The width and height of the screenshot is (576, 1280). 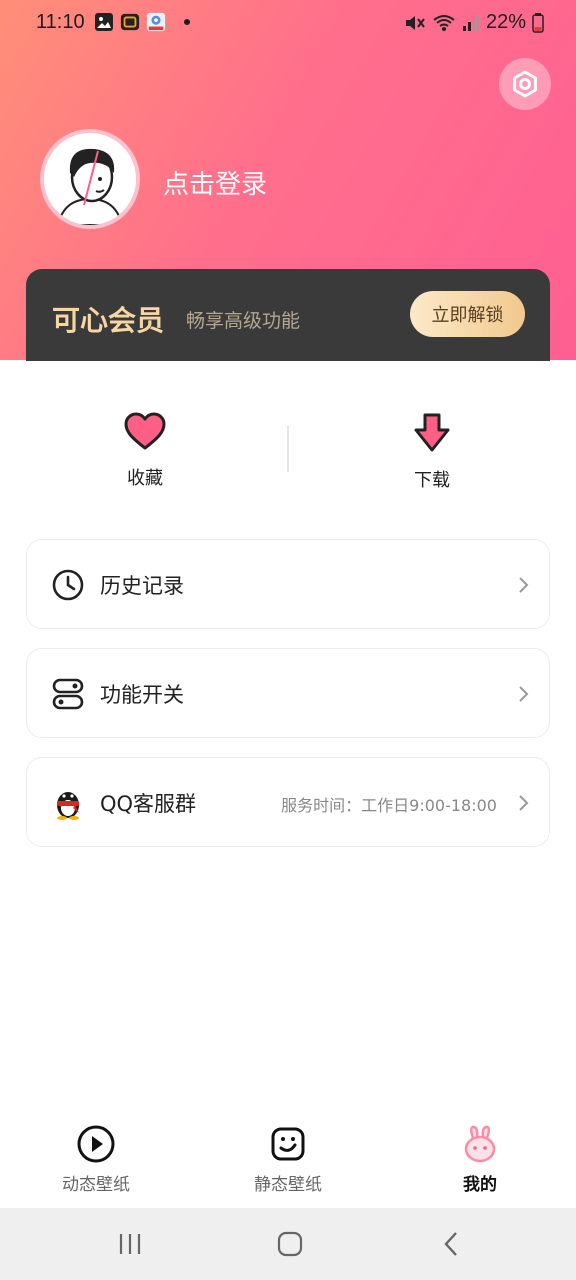 I want to click on app-notification-icon, so click(x=156, y=22).